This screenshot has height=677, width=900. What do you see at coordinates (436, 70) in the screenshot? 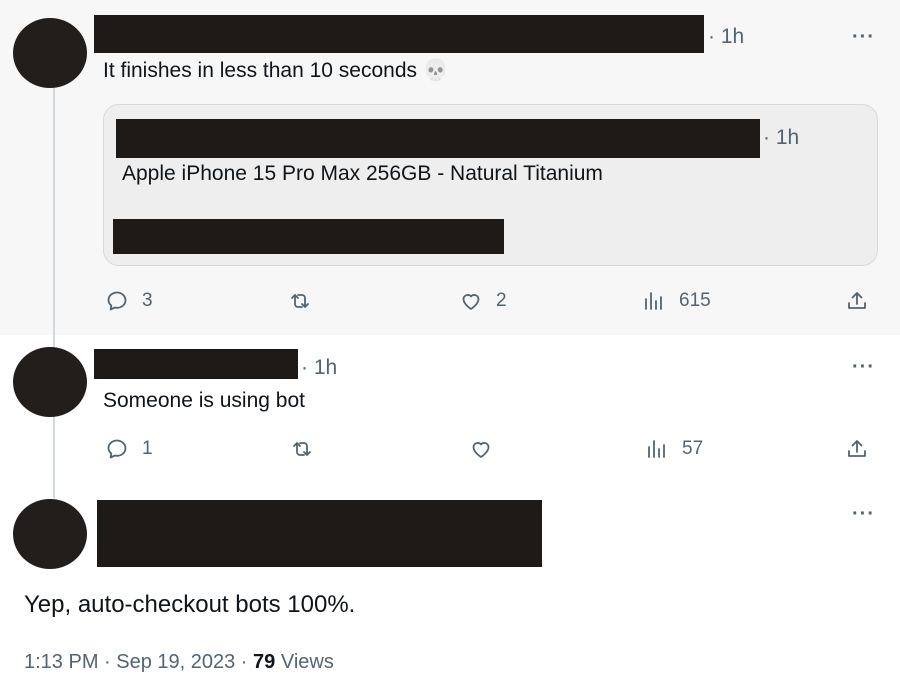
I see `skull-emoji: 💀` at bounding box center [436, 70].